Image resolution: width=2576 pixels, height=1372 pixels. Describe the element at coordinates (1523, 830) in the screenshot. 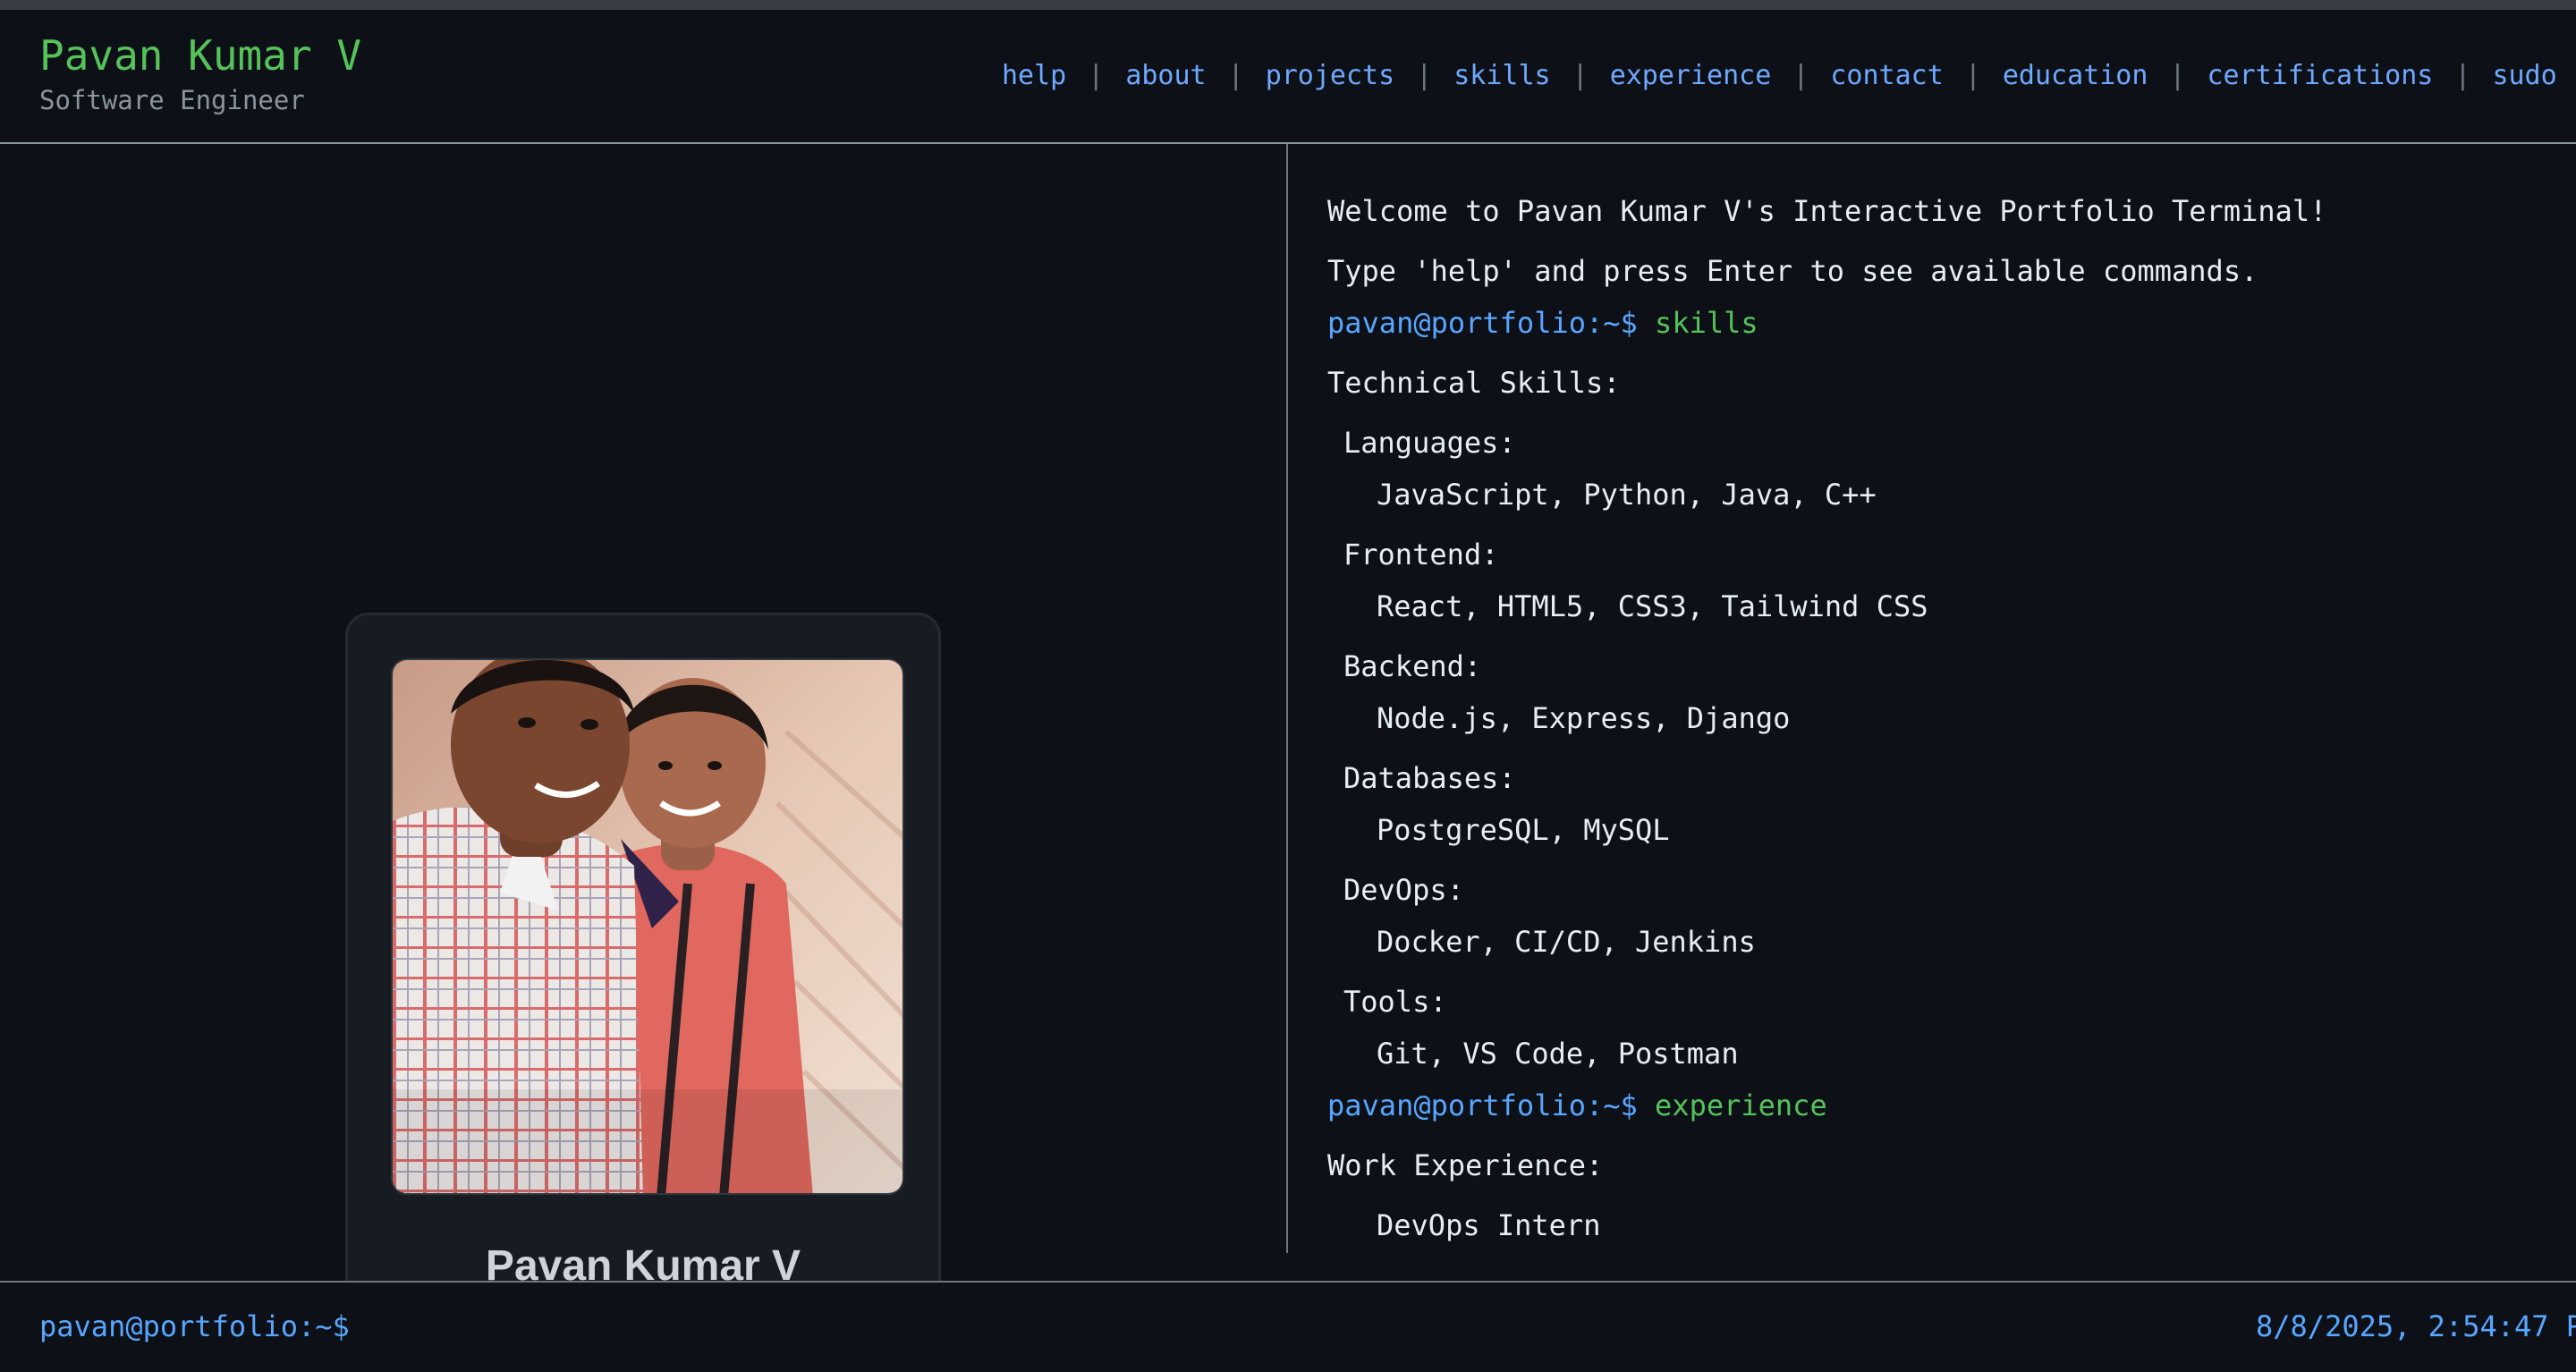

I see `skill-items: PostgreSQL, MySQL` at that location.